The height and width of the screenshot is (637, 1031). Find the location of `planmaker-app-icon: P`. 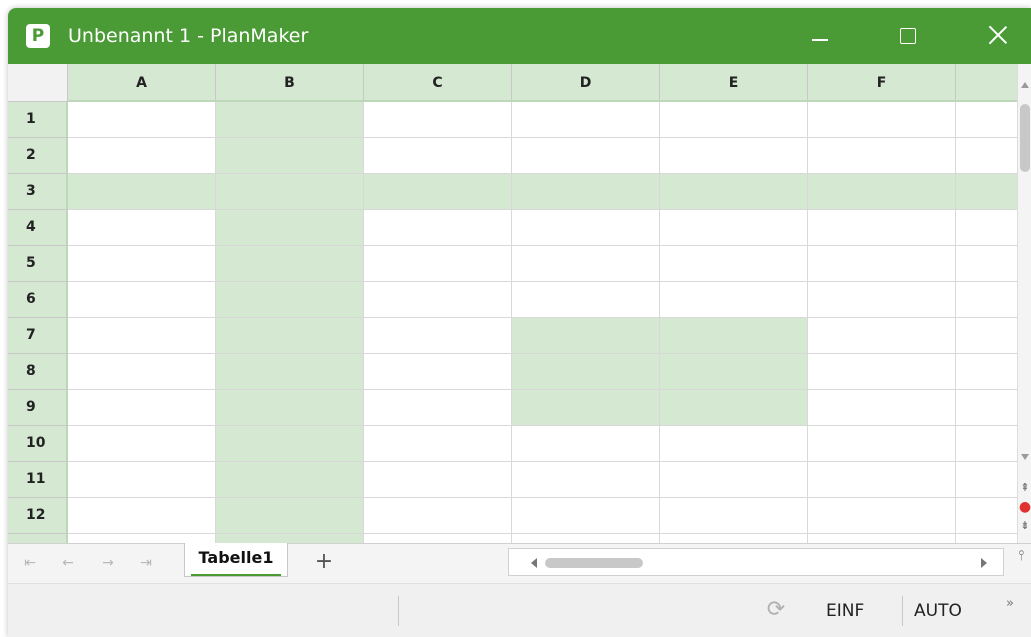

planmaker-app-icon: P is located at coordinates (38, 36).